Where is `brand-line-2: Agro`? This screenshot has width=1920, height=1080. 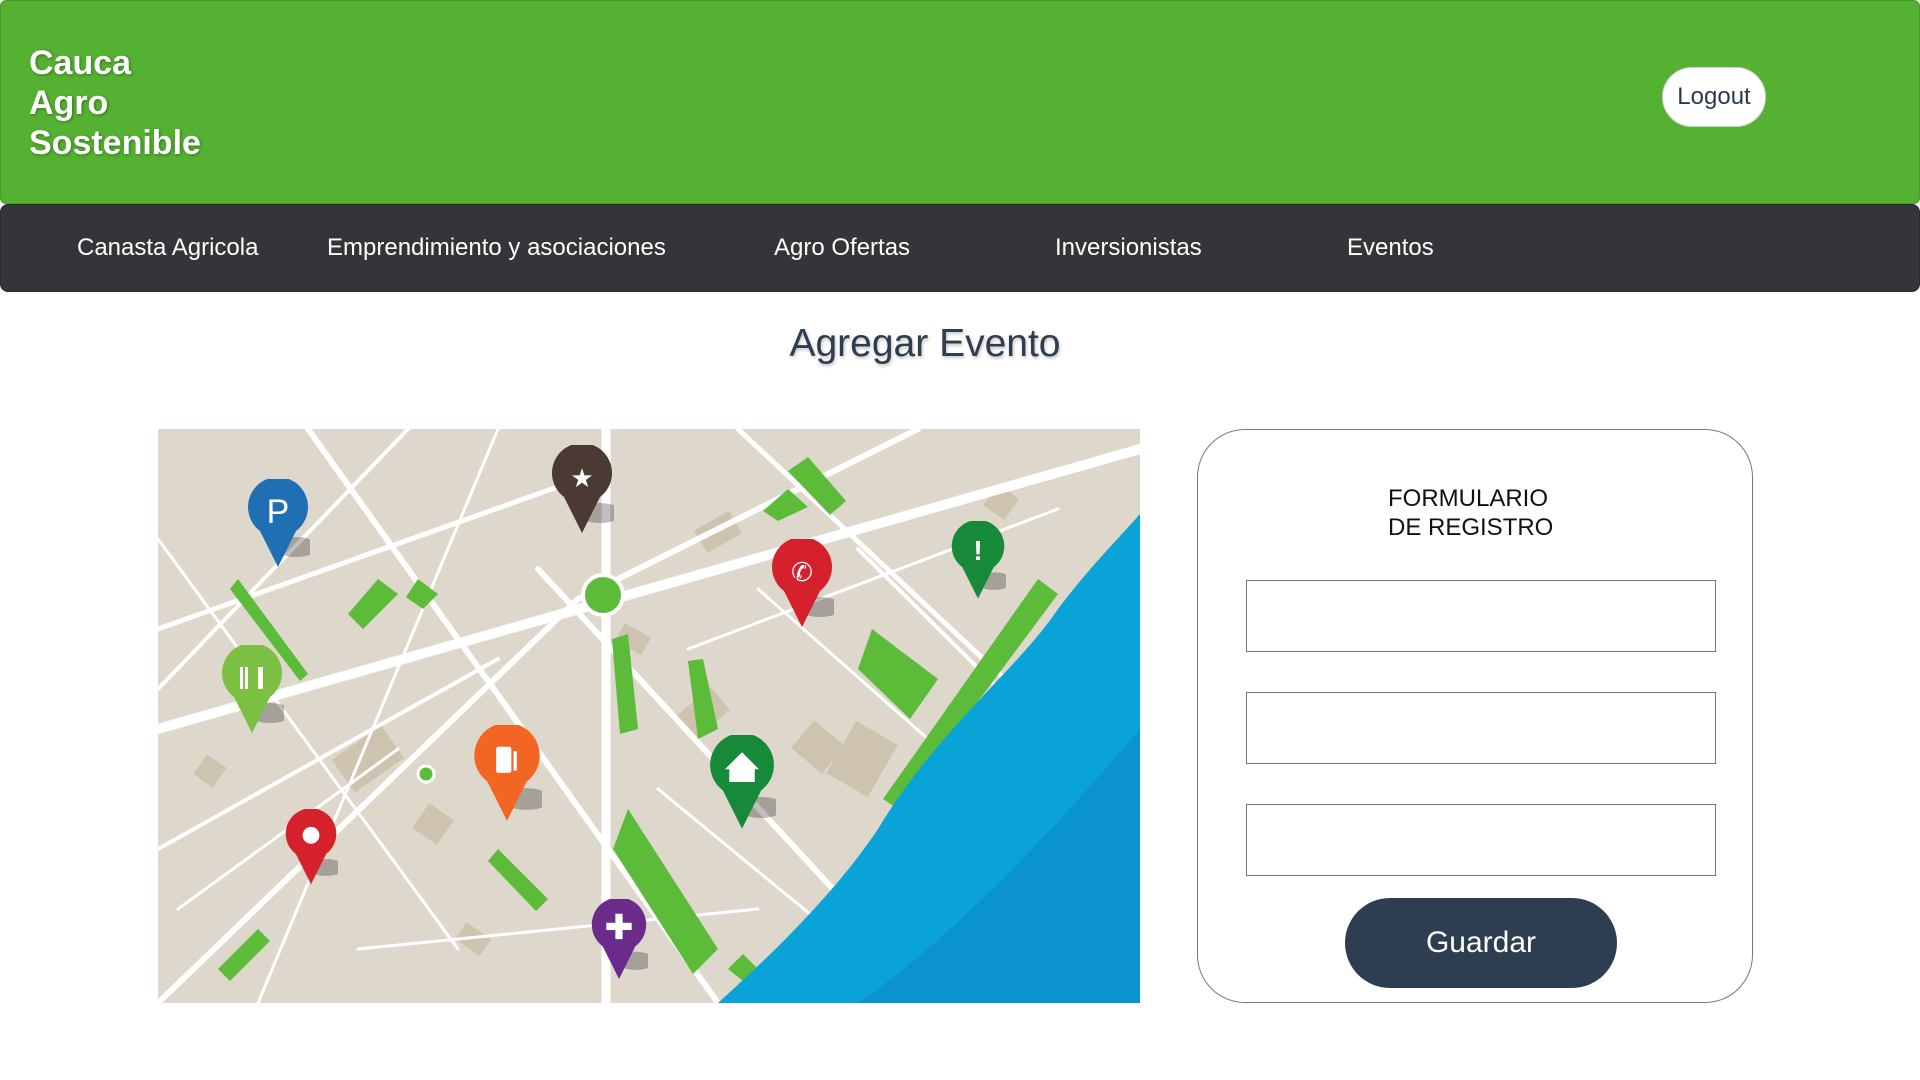
brand-line-2: Agro is located at coordinates (69, 103).